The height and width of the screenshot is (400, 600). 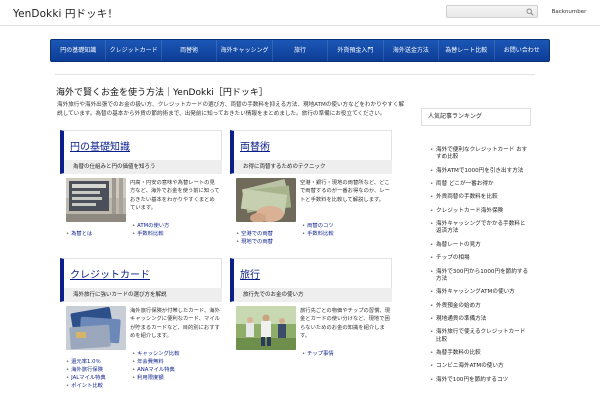 What do you see at coordinates (141, 152) in the screenshot?
I see `card-title-box: 円の基礎知識 為替の仕組みと円の価値を知ろう` at bounding box center [141, 152].